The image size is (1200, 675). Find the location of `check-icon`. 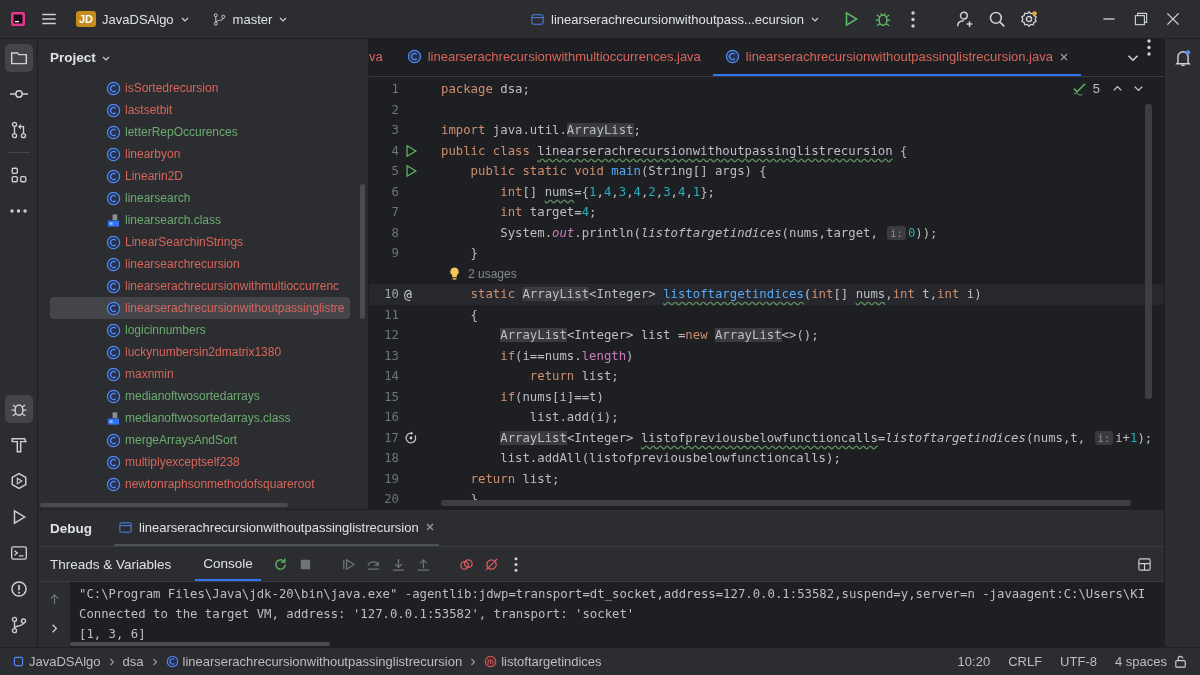

check-icon is located at coordinates (1079, 88).